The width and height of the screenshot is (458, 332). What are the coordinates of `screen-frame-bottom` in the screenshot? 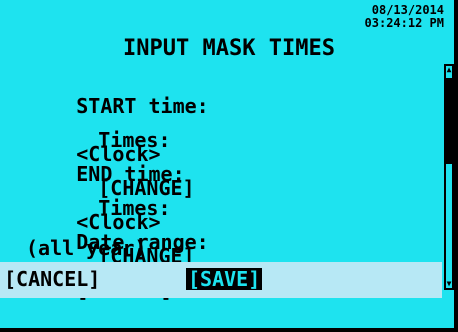 It's located at (229, 330).